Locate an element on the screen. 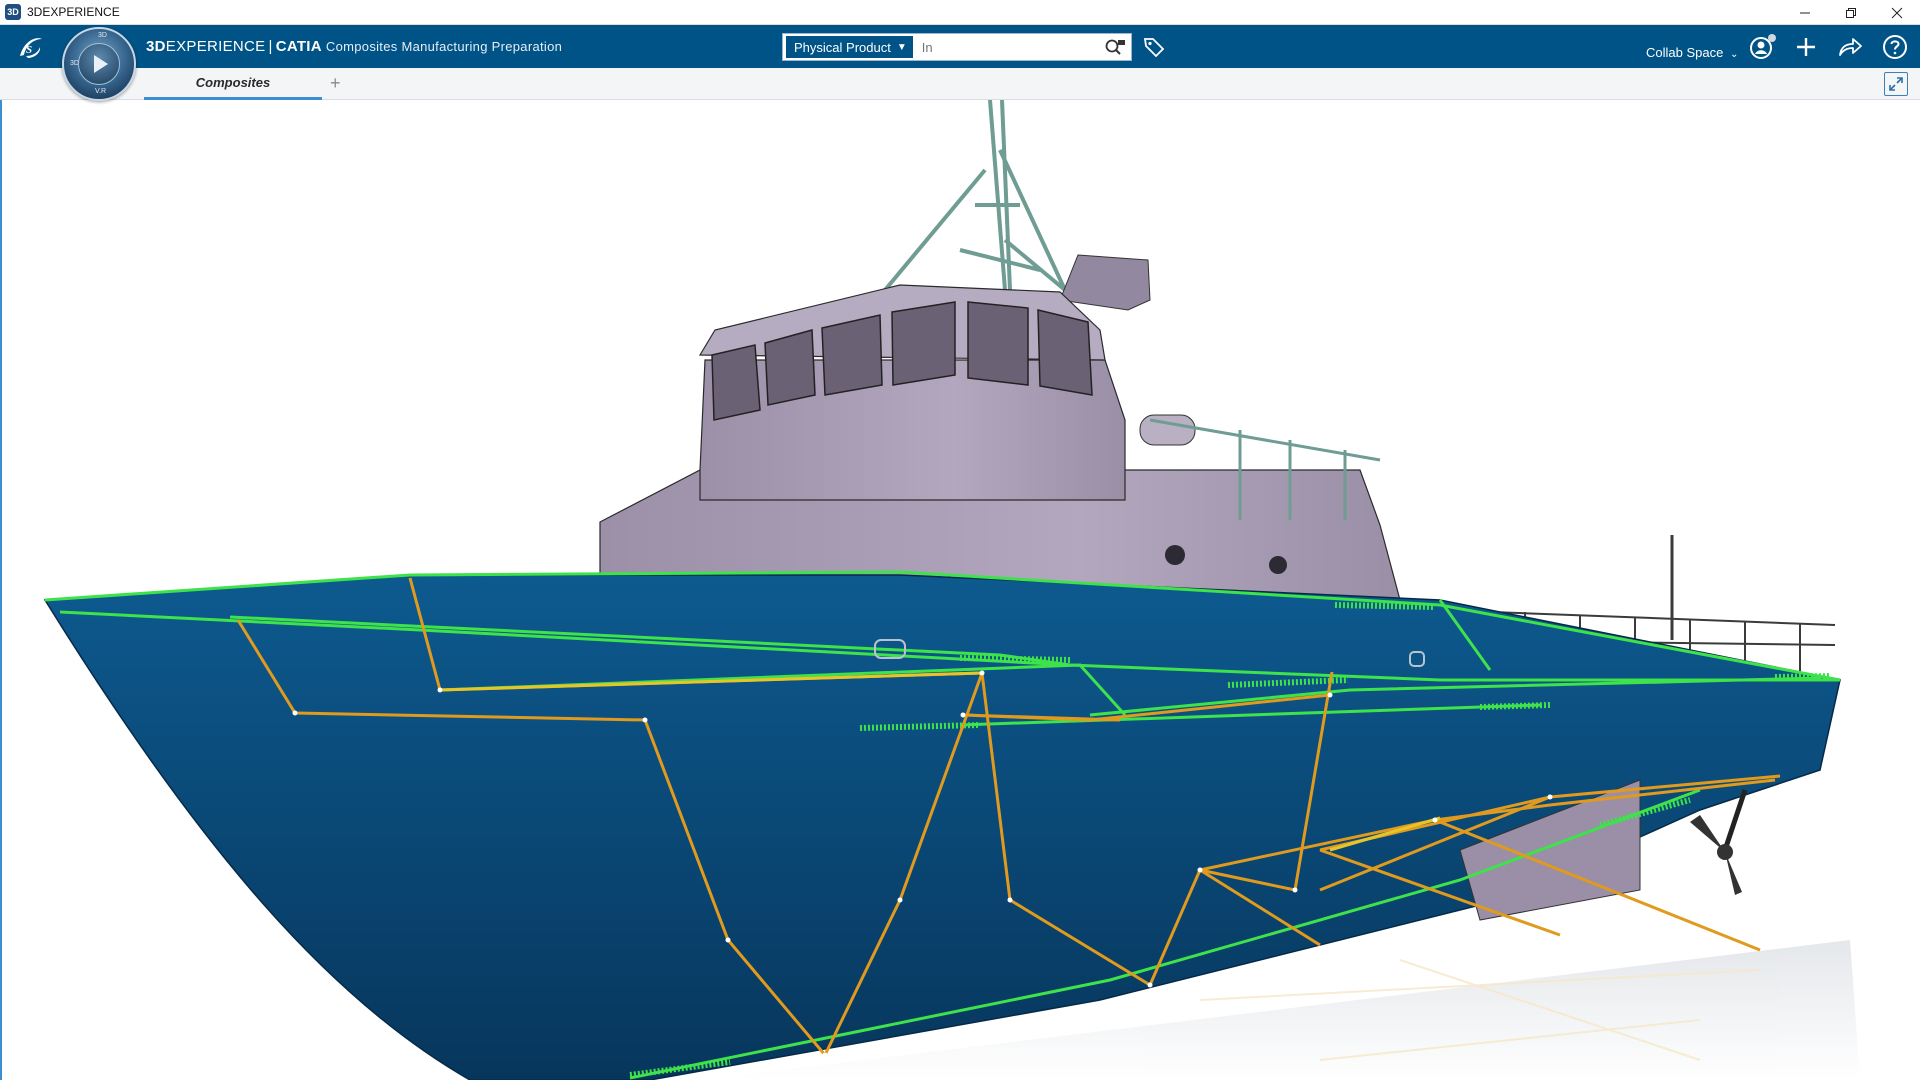 This screenshot has height=1080, width=1920. close-button is located at coordinates (1897, 12).